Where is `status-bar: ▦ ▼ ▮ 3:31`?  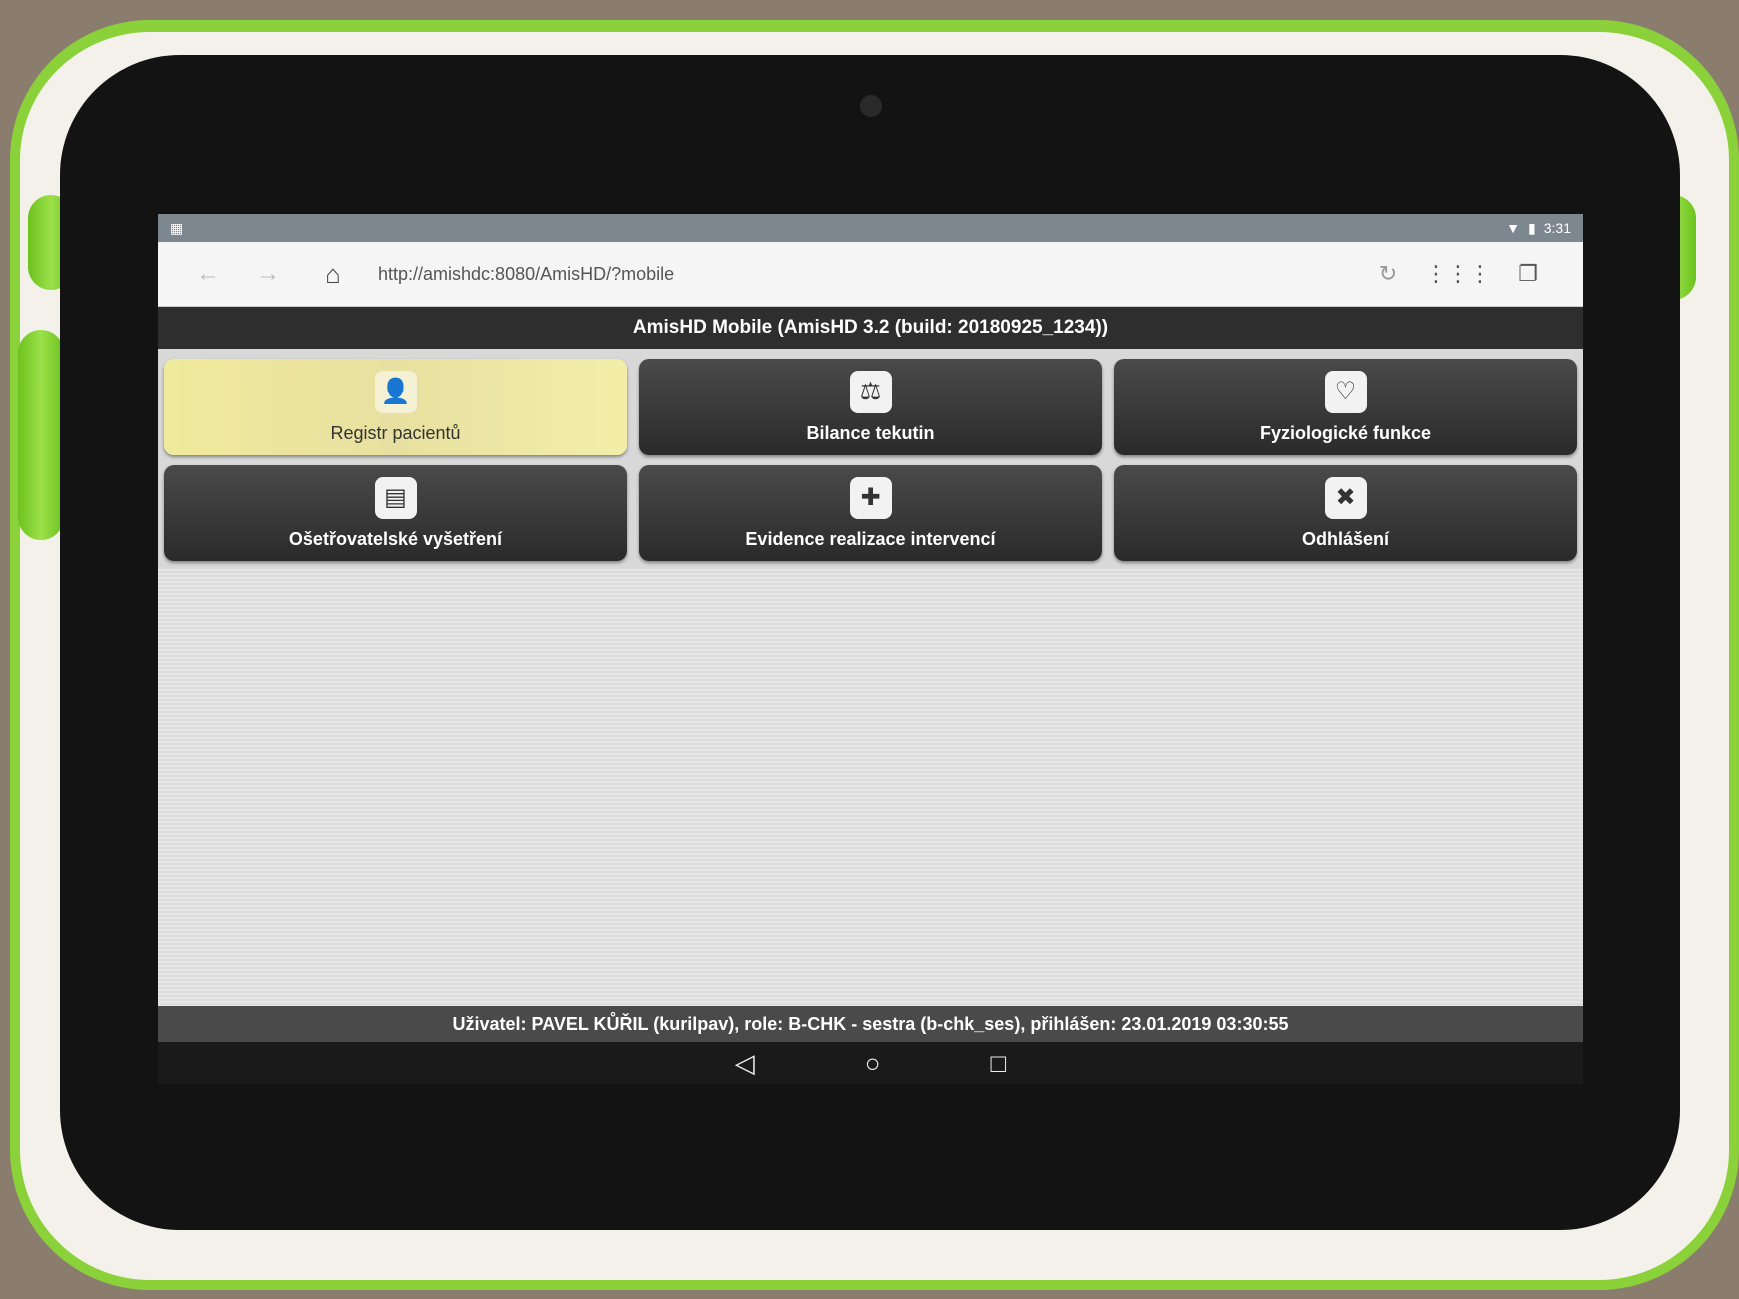 status-bar: ▦ ▼ ▮ 3:31 is located at coordinates (870, 228).